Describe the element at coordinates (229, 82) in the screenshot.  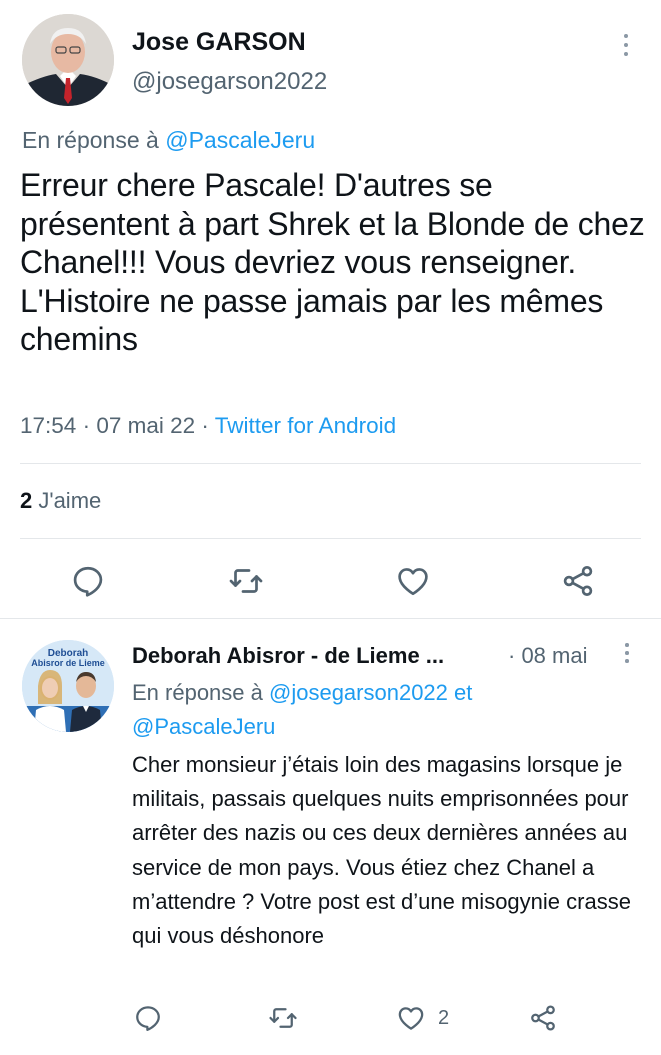
I see `author-handle: @josegarson2022` at that location.